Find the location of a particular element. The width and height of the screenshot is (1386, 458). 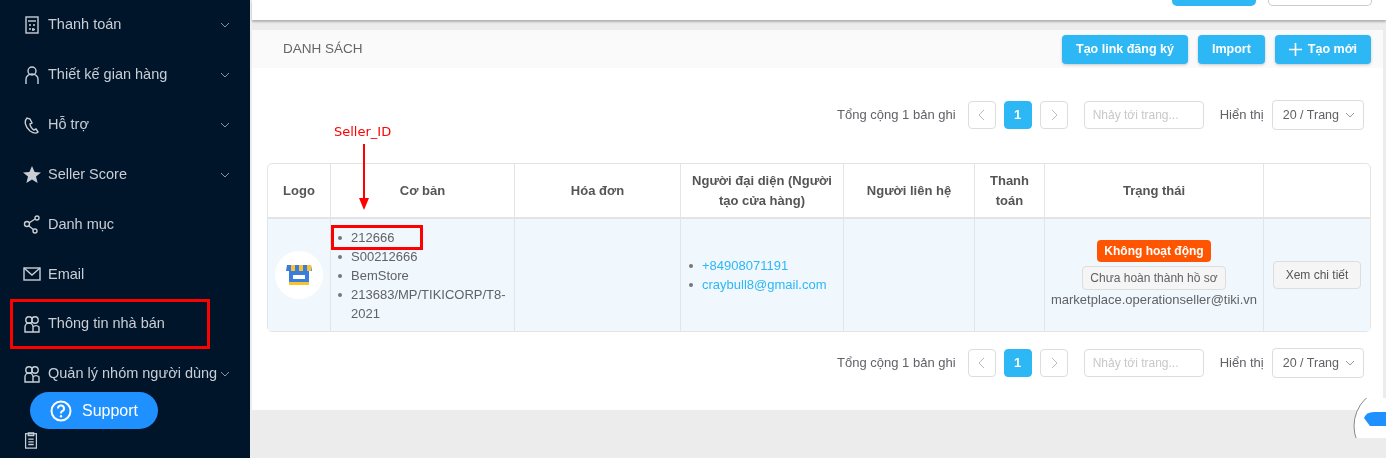

sidebar-item: Seller Score is located at coordinates (125, 174).